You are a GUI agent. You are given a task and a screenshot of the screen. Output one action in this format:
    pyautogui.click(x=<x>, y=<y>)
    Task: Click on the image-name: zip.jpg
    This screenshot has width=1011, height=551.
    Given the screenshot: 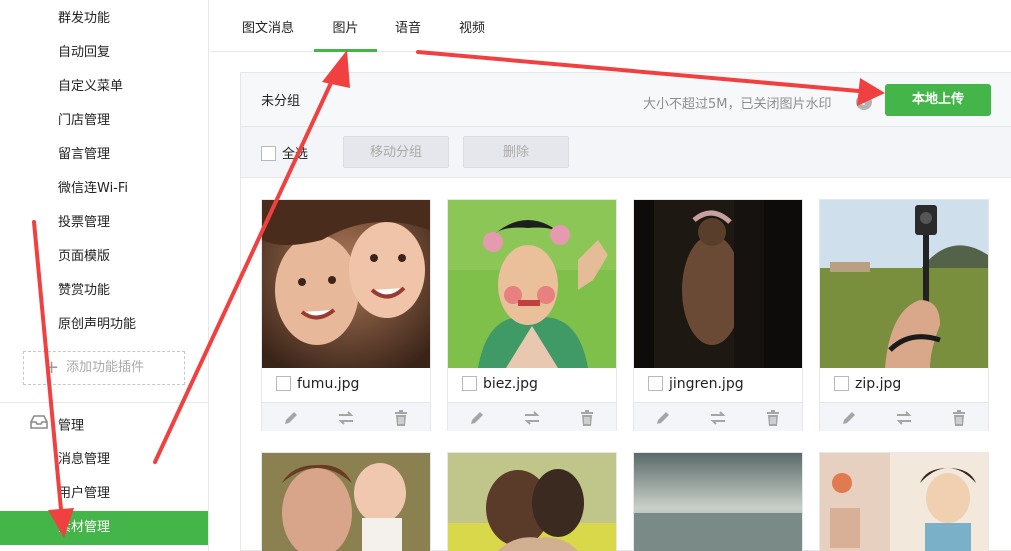 What is the action you would take?
    pyautogui.click(x=868, y=383)
    